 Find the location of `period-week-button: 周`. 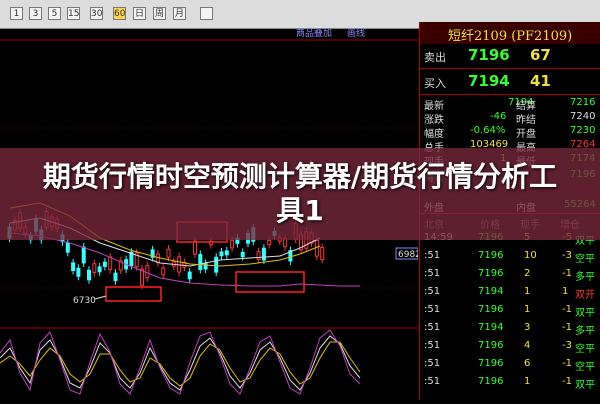

period-week-button: 周 is located at coordinates (159, 13).